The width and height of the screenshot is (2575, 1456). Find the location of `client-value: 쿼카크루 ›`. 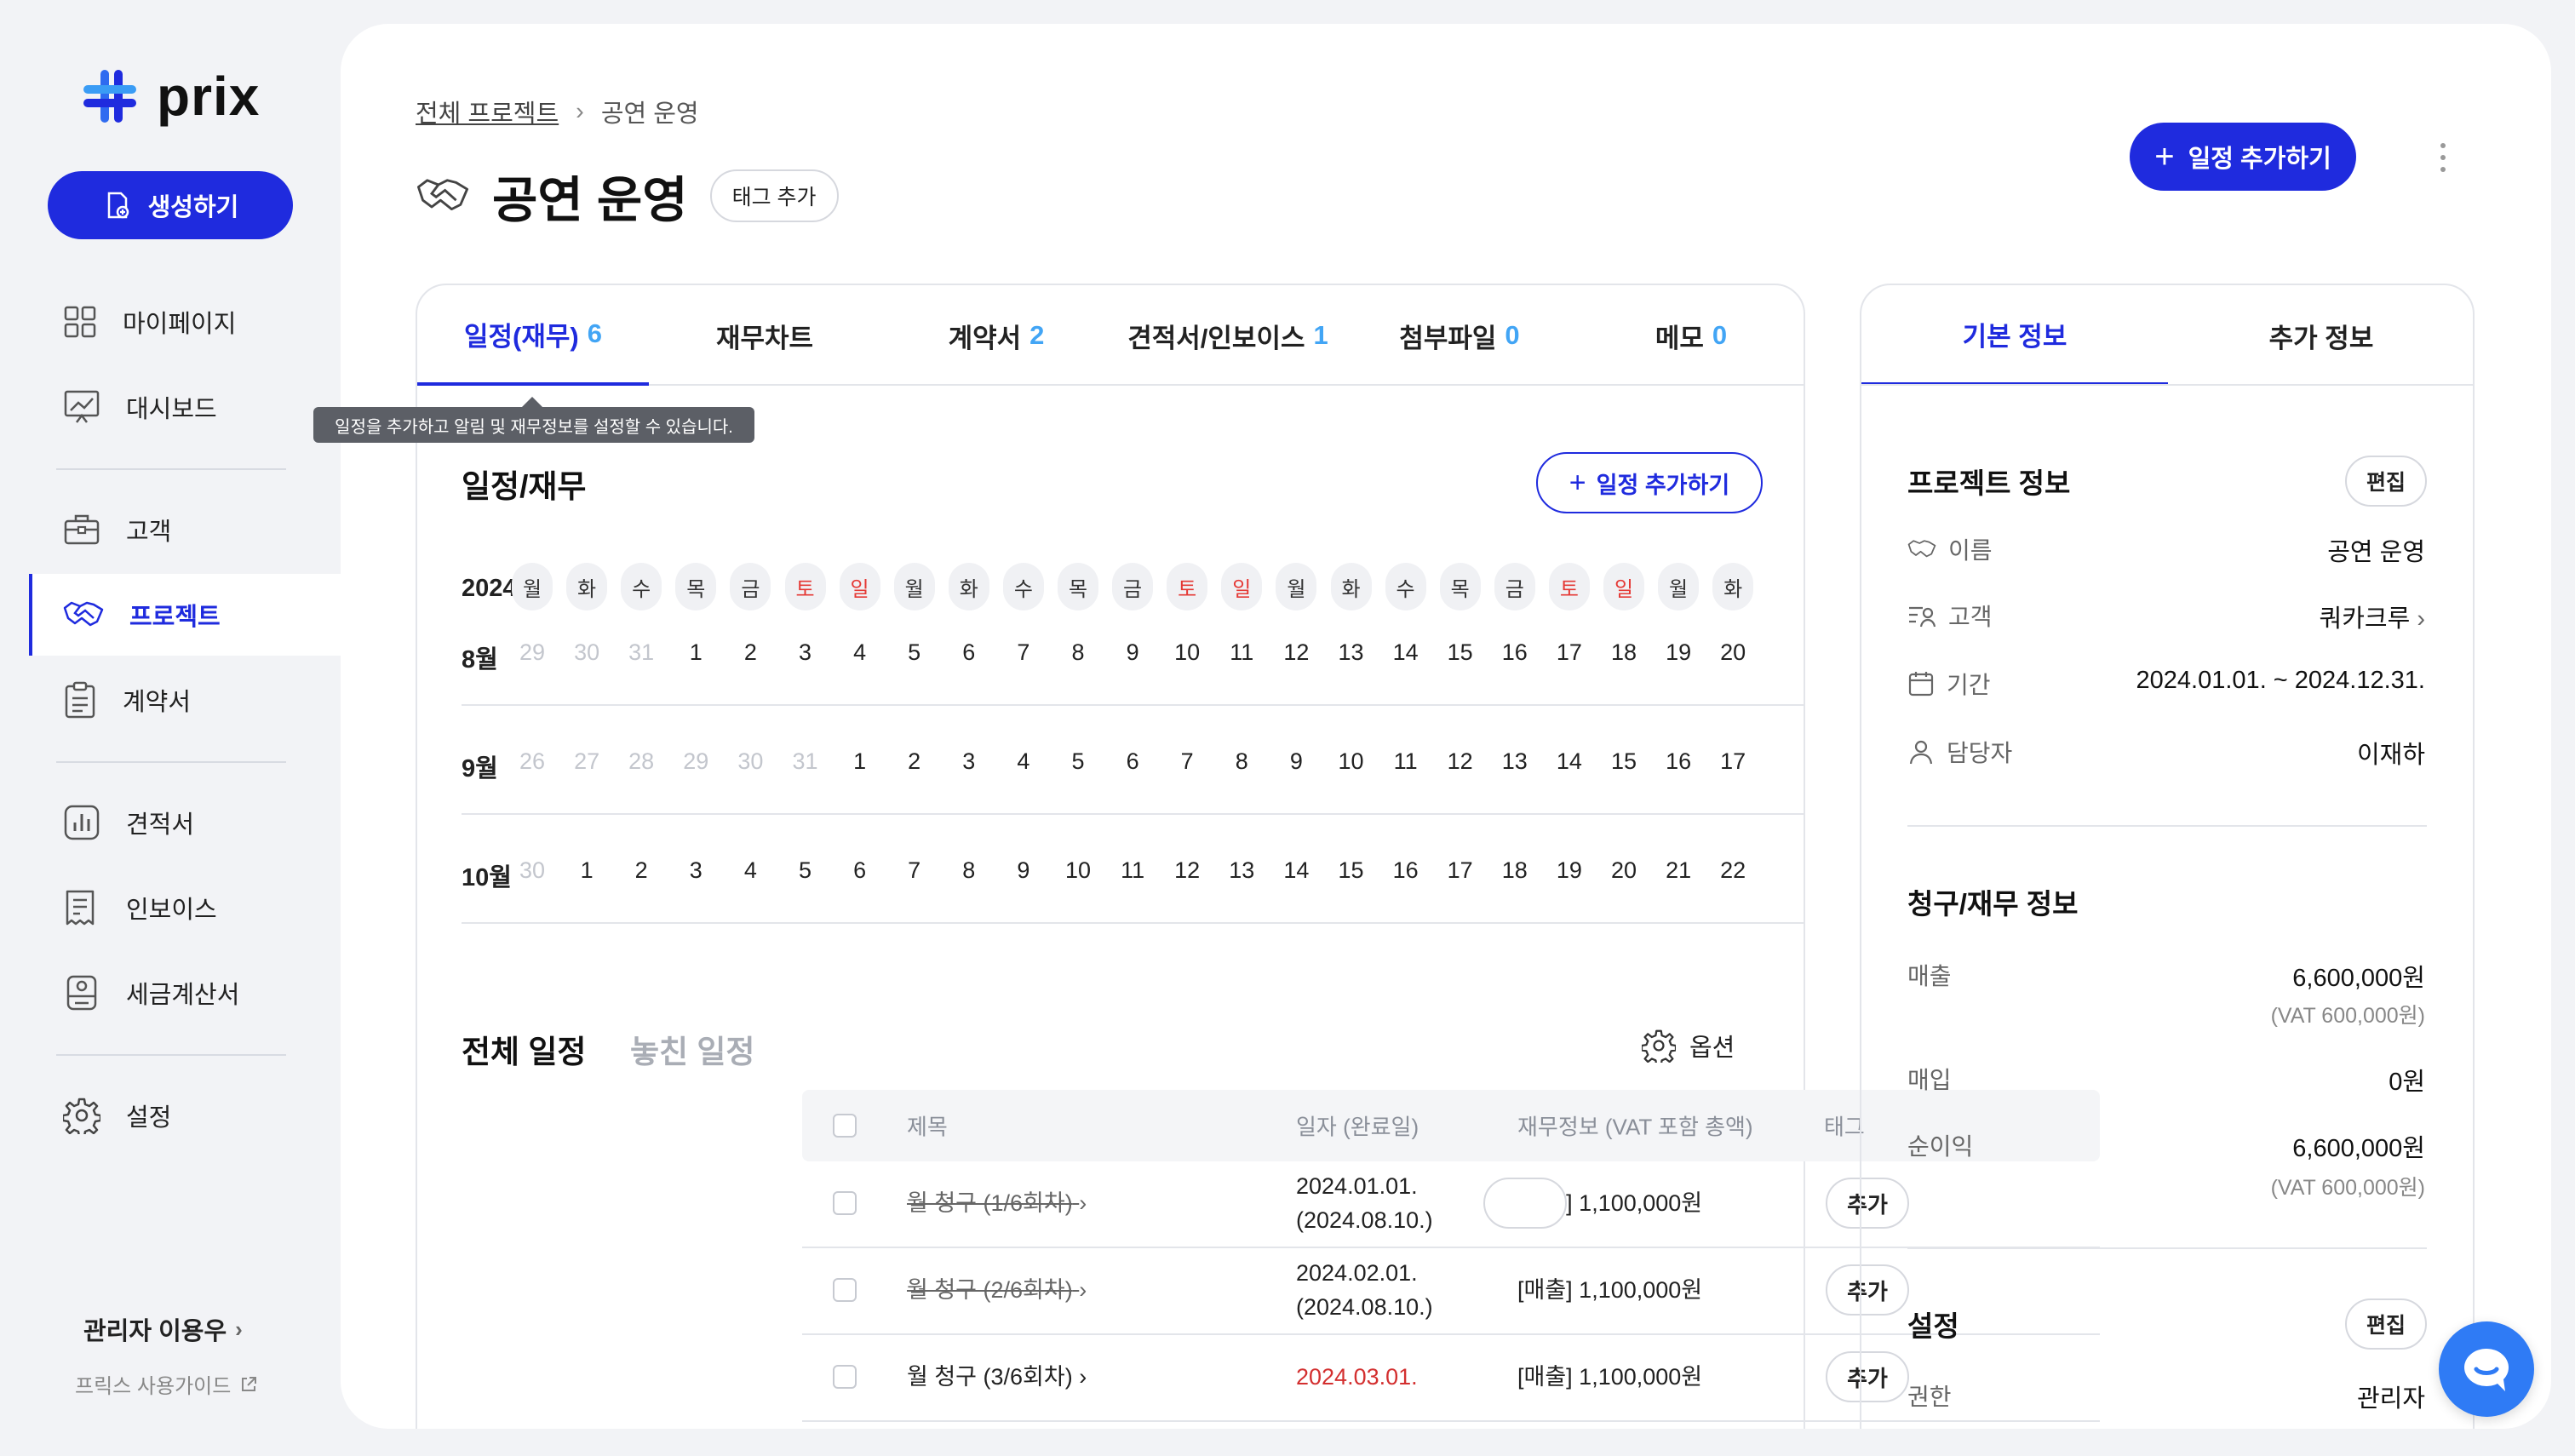

client-value: 쿼카크루 › is located at coordinates (2372, 616).